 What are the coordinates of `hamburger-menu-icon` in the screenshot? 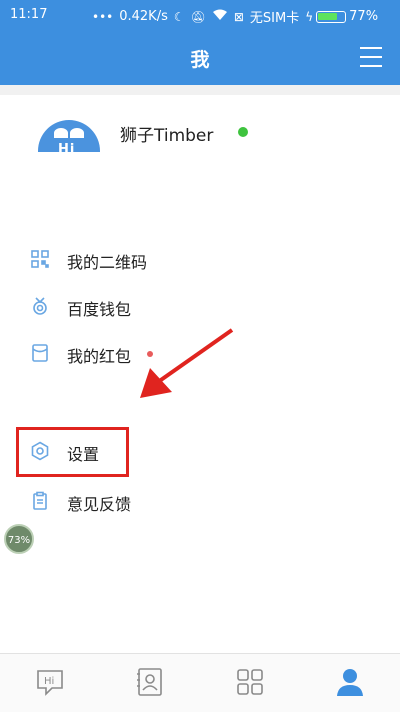 It's located at (371, 57).